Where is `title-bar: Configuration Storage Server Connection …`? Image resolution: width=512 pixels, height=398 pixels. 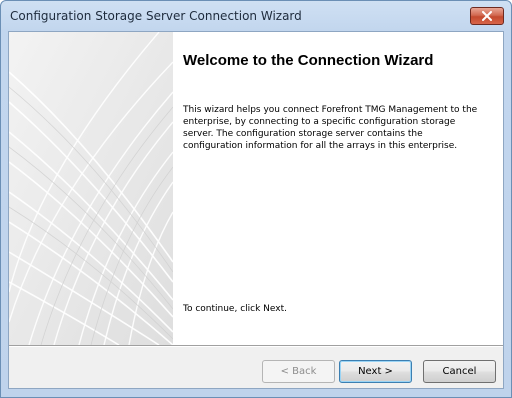
title-bar: Configuration Storage Server Connection … is located at coordinates (256, 16).